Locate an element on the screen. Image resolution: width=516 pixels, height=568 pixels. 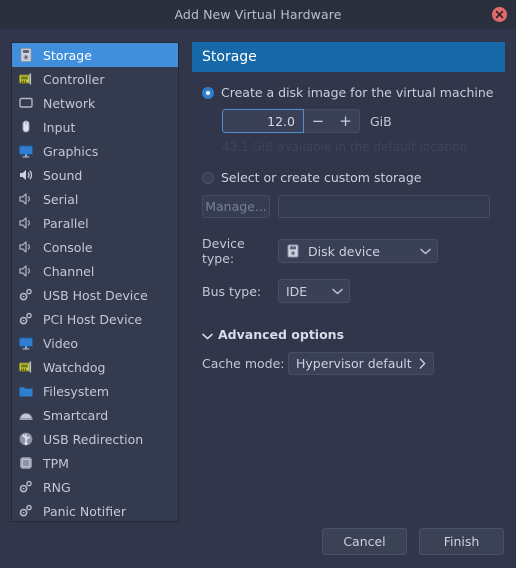
mouse-icon is located at coordinates (26, 127).